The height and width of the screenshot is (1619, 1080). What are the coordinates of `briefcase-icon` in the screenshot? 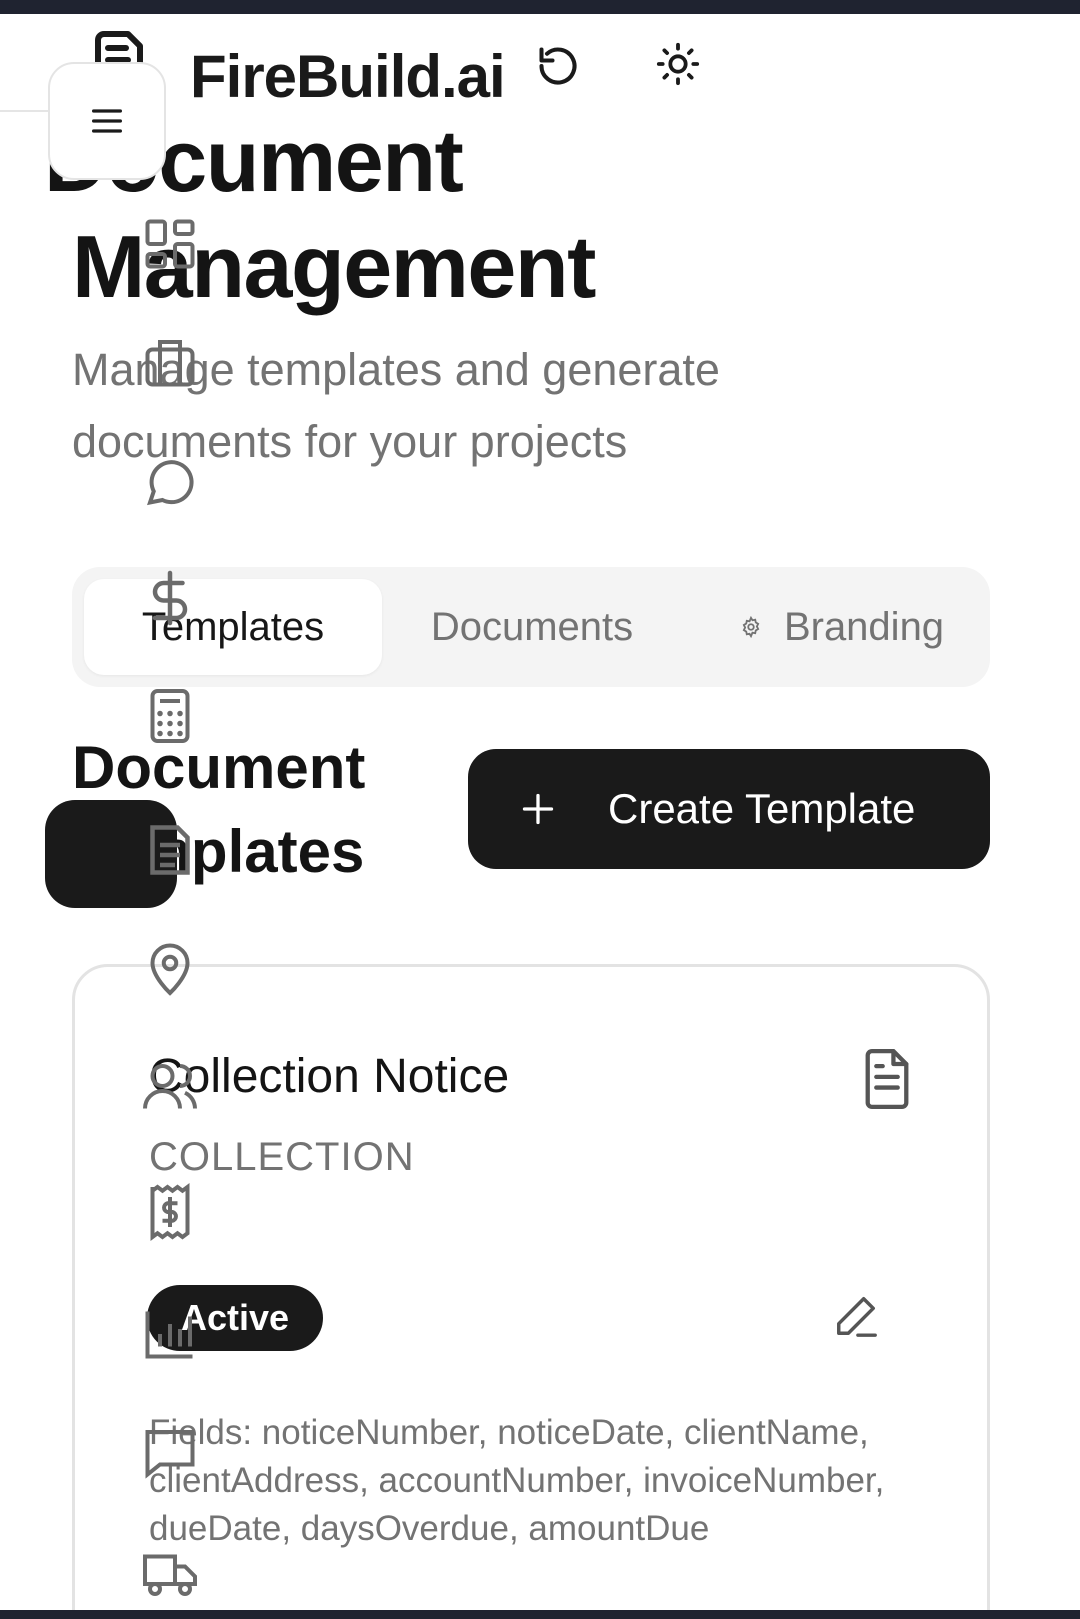 It's located at (170, 363).